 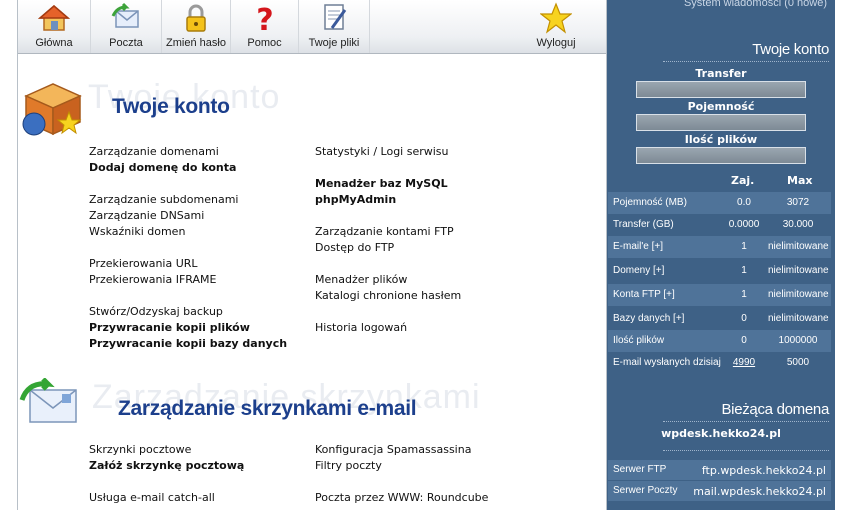 What do you see at coordinates (798, 202) in the screenshot?
I see `usage-max: 3072` at bounding box center [798, 202].